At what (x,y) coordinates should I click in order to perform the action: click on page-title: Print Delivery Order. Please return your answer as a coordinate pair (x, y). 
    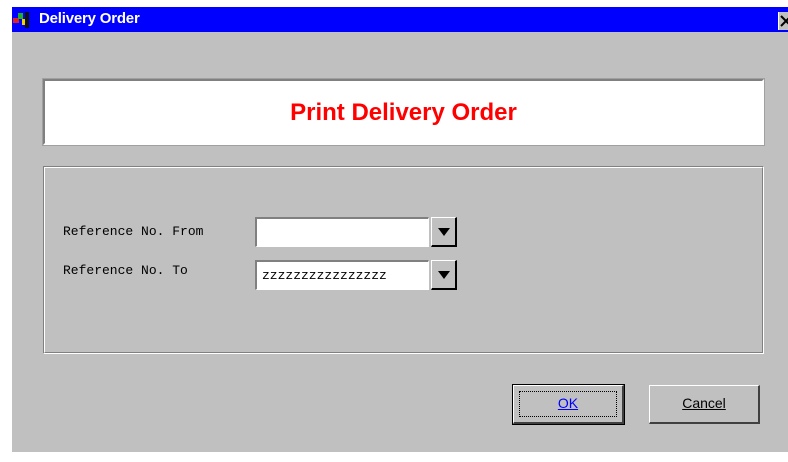
    Looking at the image, I should click on (403, 112).